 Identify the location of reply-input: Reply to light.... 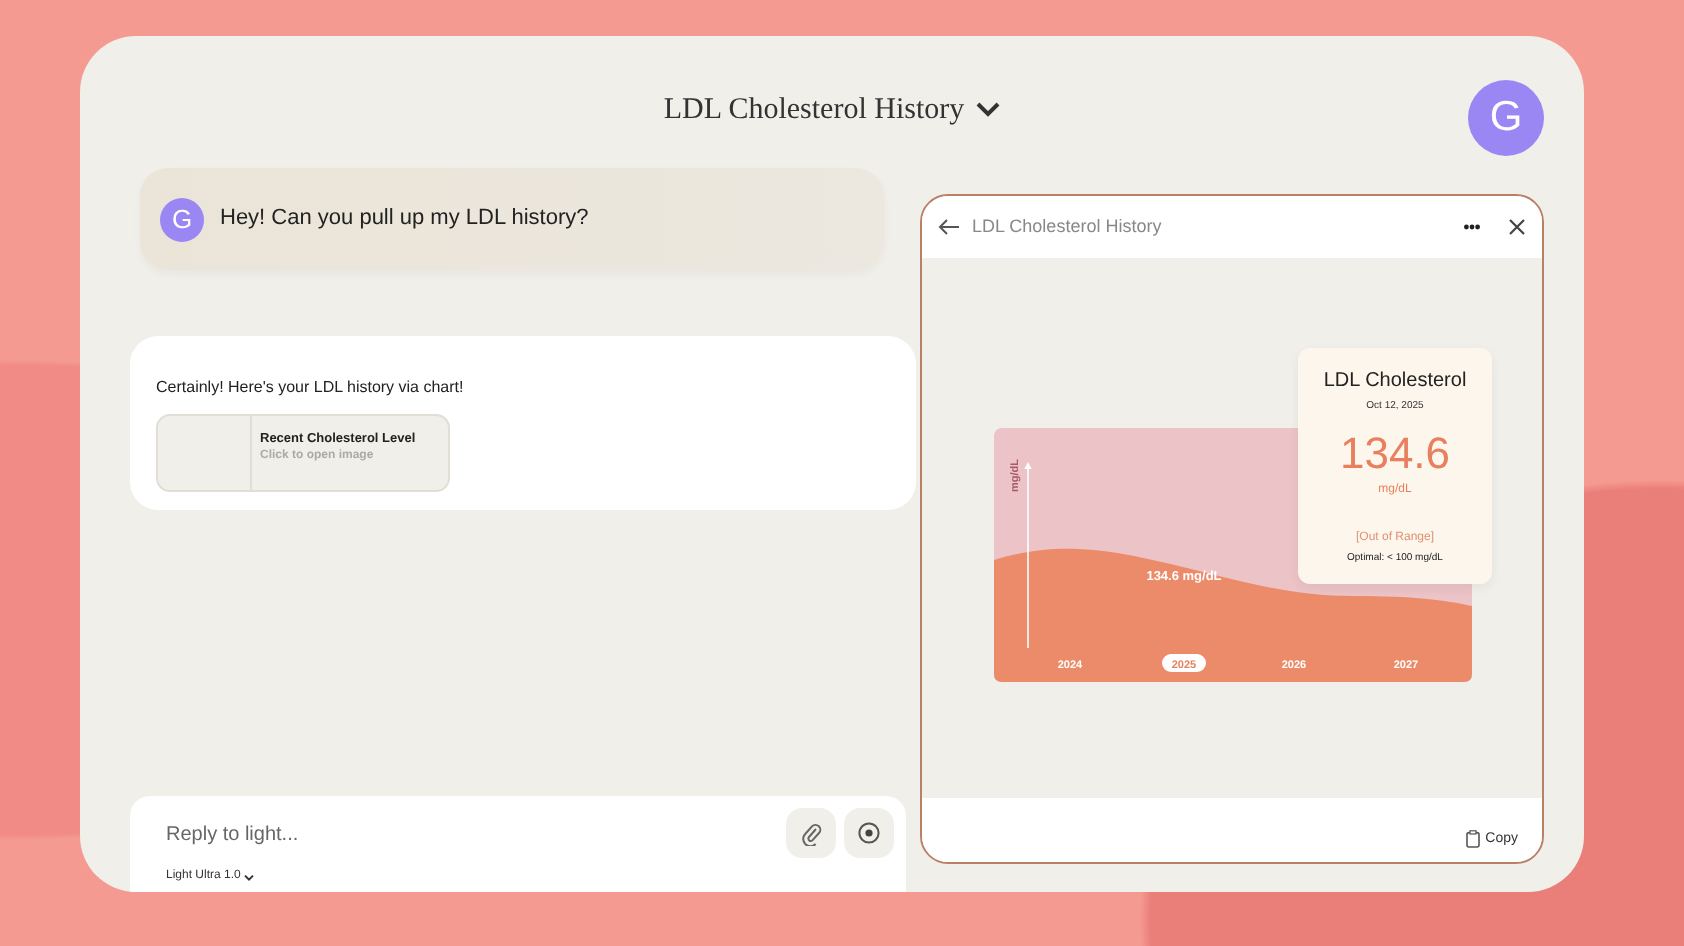
(366, 835).